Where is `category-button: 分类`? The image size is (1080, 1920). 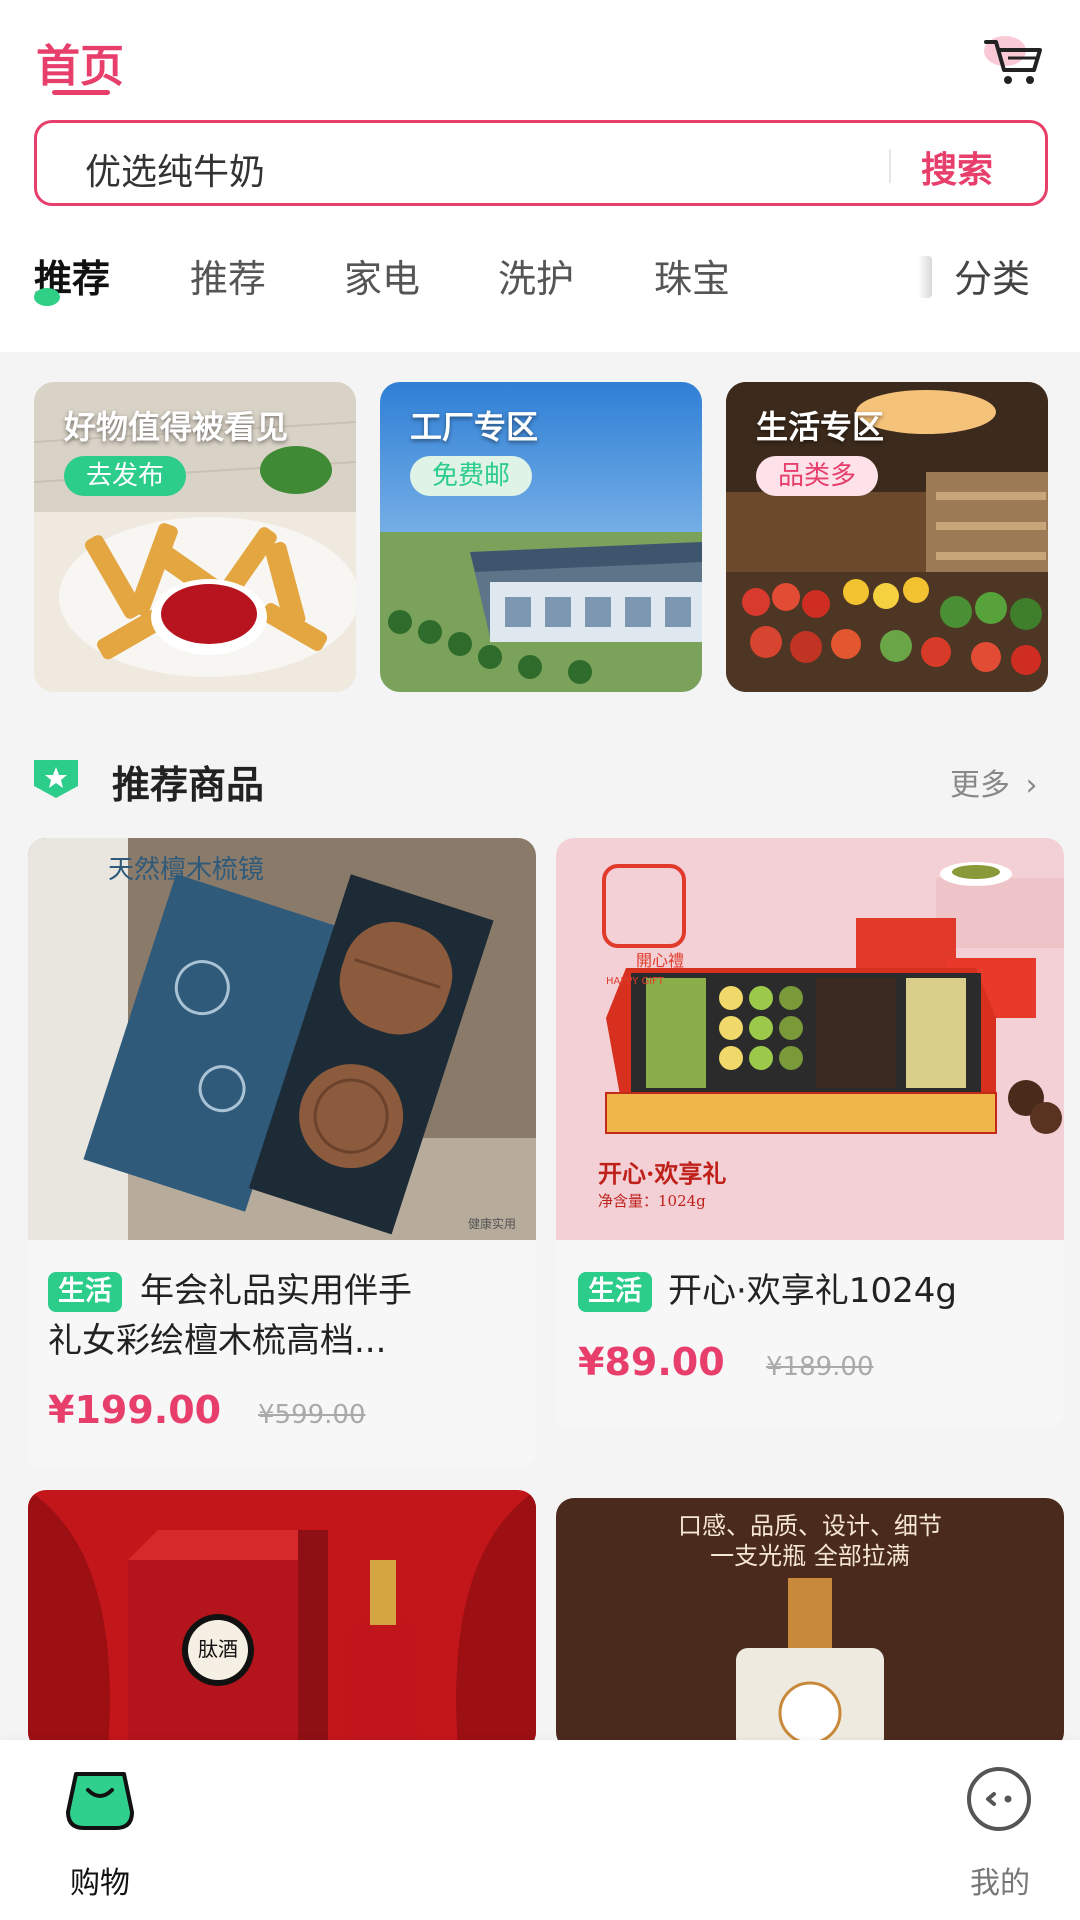
category-button: 分类 is located at coordinates (992, 275).